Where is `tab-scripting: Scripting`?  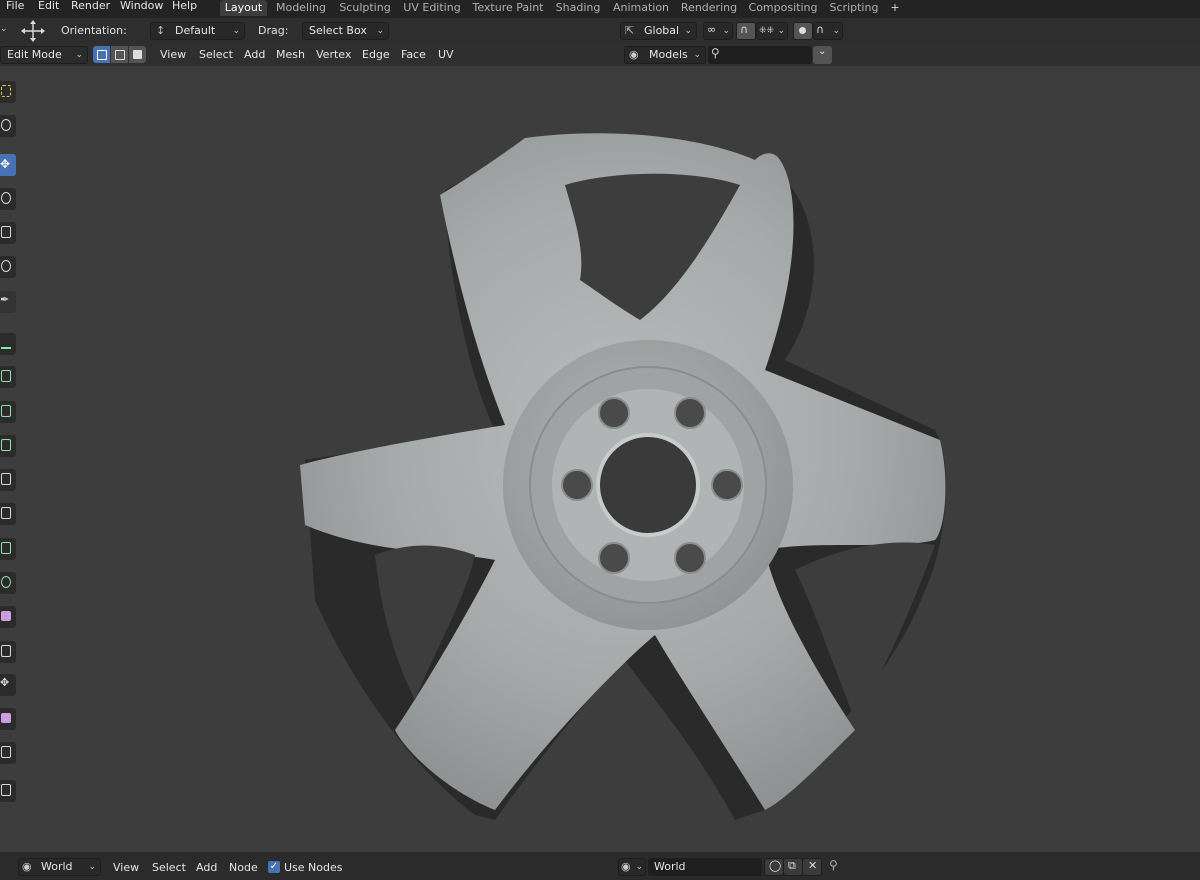 tab-scripting: Scripting is located at coordinates (854, 8).